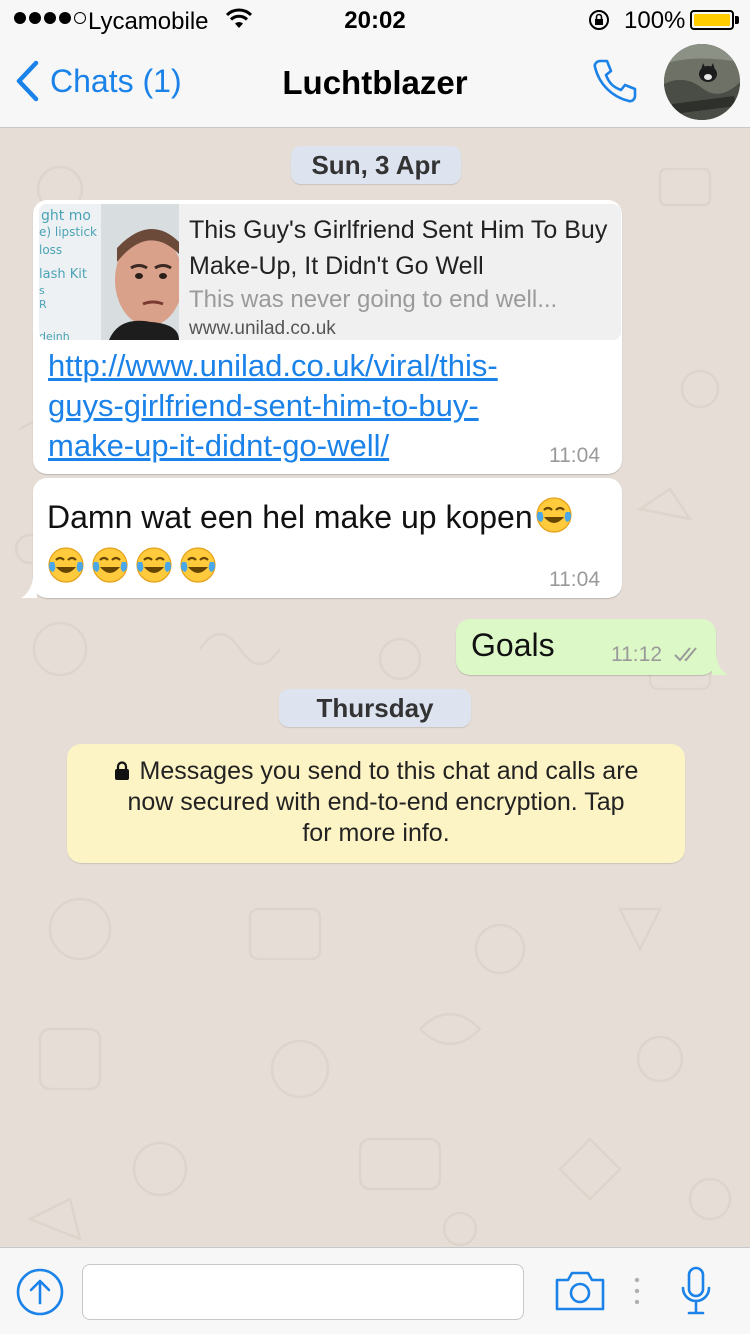 This screenshot has width=750, height=1334. What do you see at coordinates (43, 304) in the screenshot?
I see `thumb-text-line: R` at bounding box center [43, 304].